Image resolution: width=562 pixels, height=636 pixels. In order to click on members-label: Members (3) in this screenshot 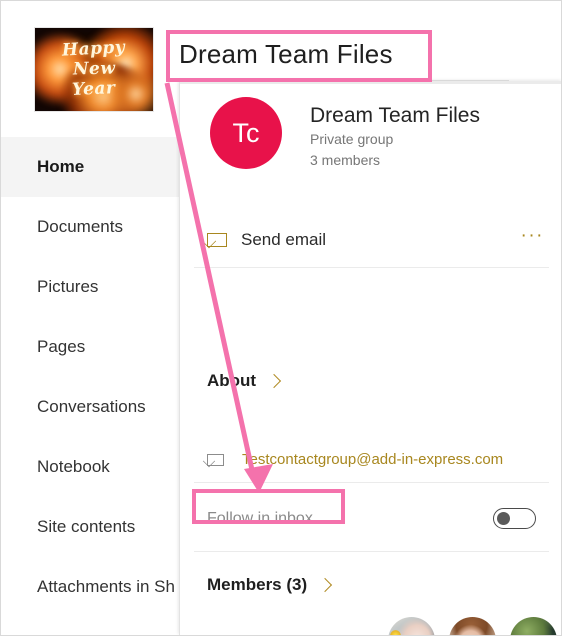, I will do `click(257, 584)`.